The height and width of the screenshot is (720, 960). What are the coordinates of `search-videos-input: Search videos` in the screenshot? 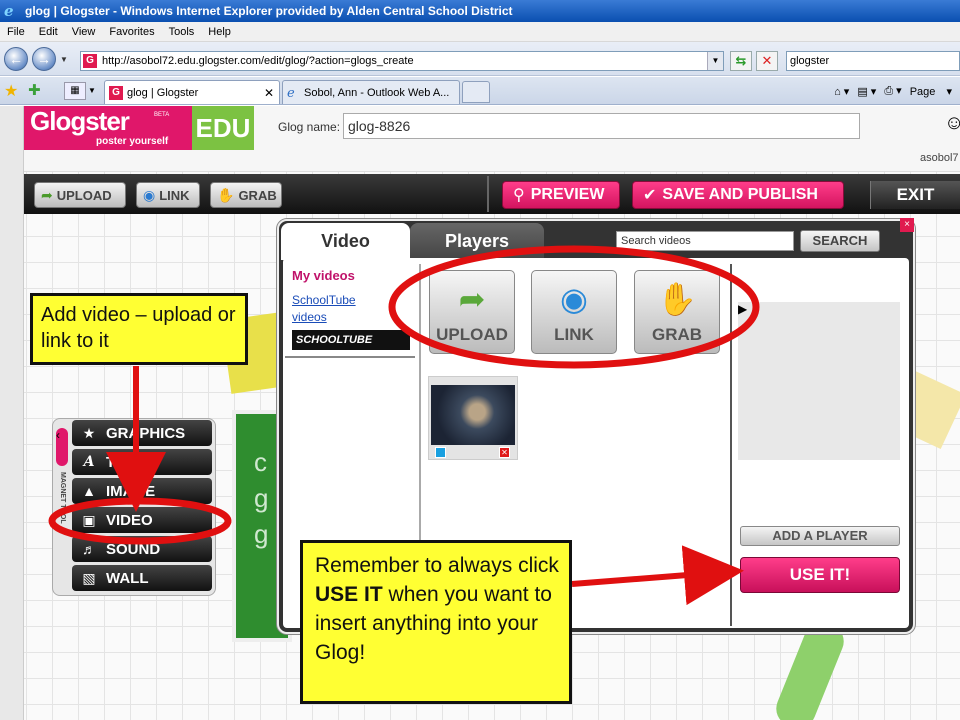 It's located at (705, 241).